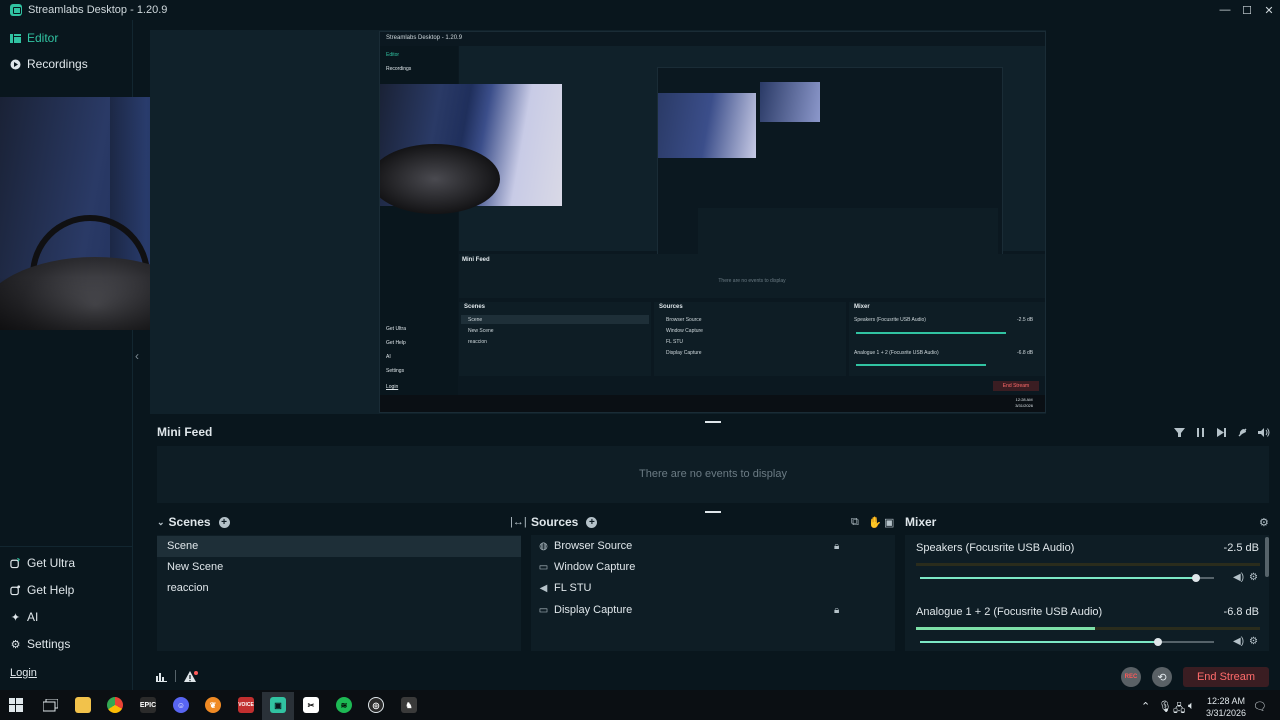  What do you see at coordinates (896, 353) in the screenshot?
I see `nested-mixer-name: Analogue 1 + 2 (Focusrite USB Audio)` at bounding box center [896, 353].